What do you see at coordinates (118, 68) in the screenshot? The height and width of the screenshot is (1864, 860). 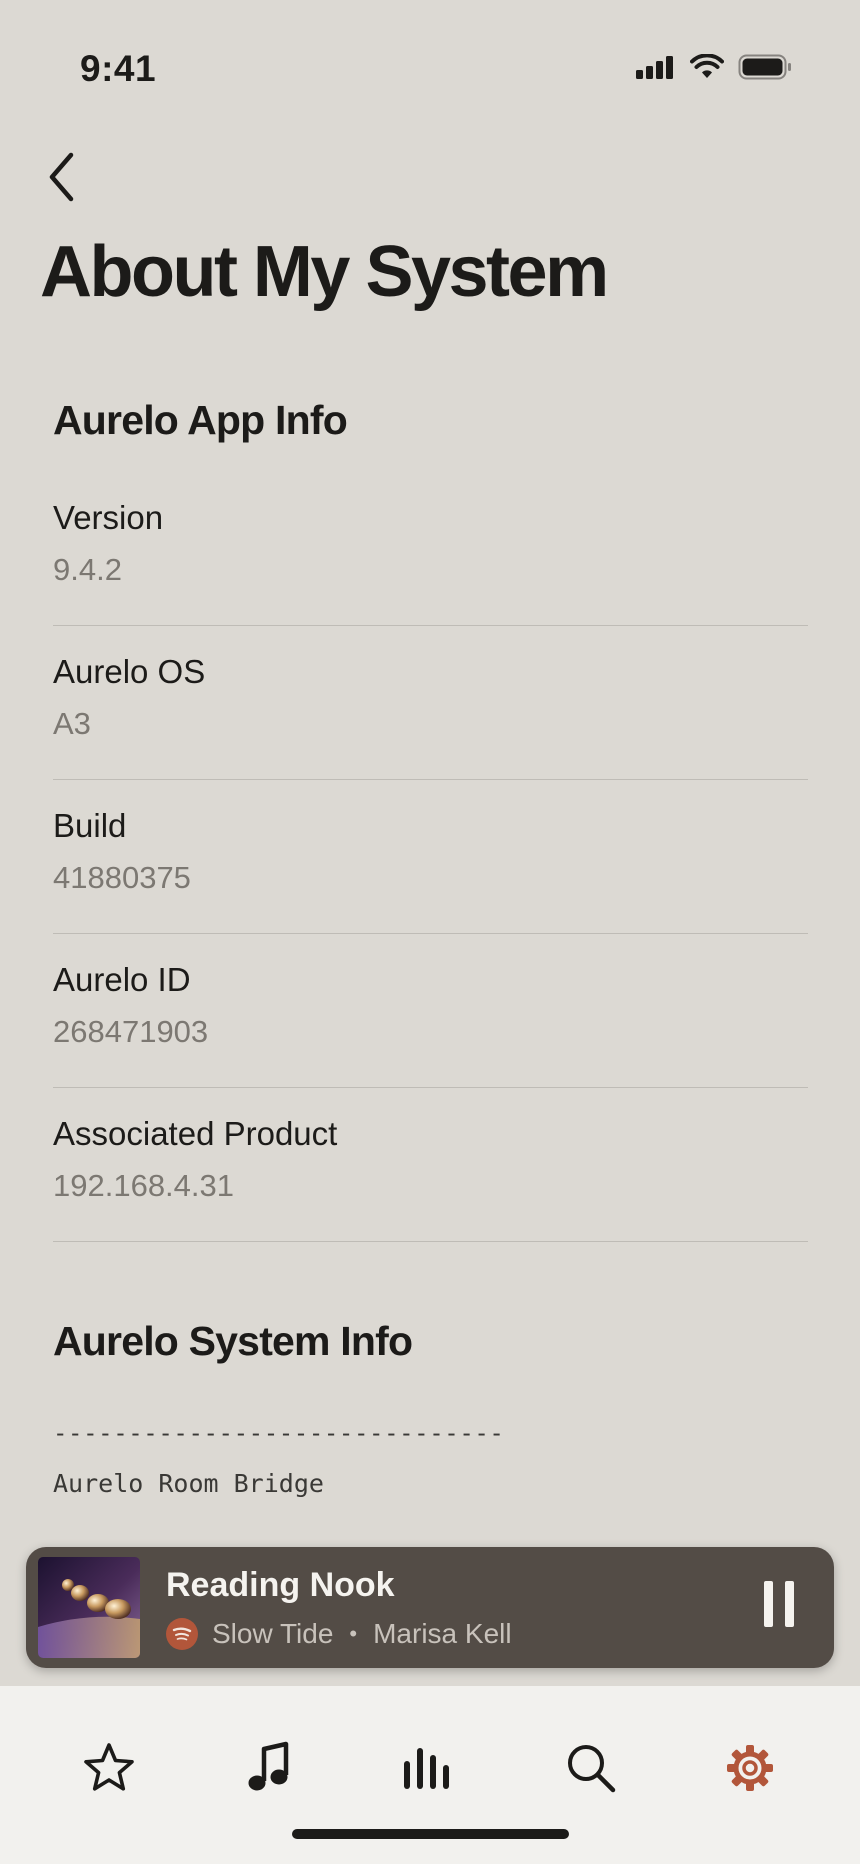 I see `status-time: 9:41` at bounding box center [118, 68].